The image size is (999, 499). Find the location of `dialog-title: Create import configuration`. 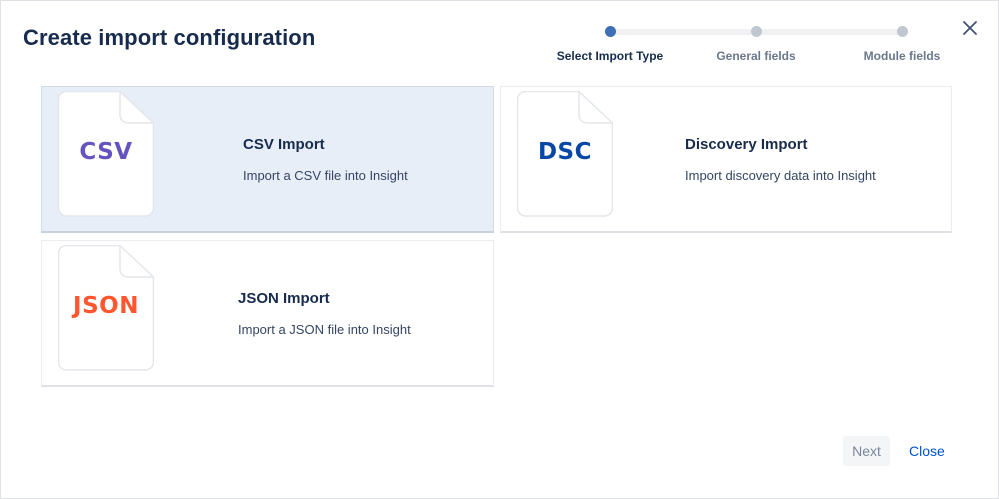

dialog-title: Create import configuration is located at coordinates (169, 37).